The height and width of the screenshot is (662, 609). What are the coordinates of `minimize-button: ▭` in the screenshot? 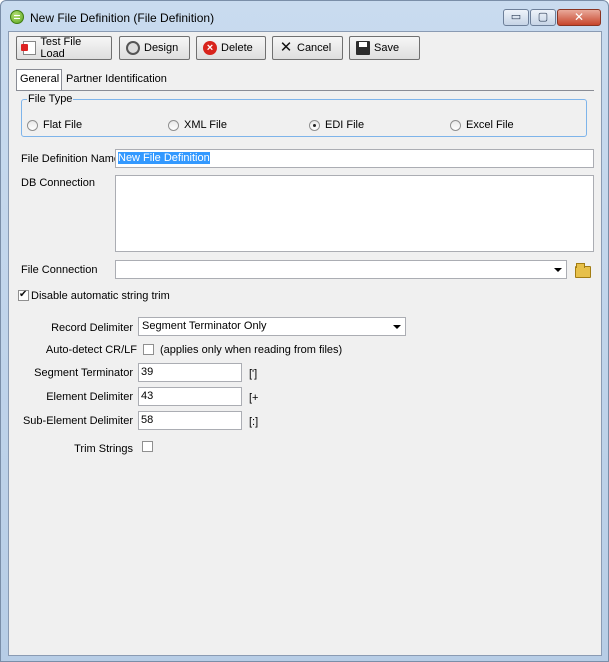 It's located at (516, 17).